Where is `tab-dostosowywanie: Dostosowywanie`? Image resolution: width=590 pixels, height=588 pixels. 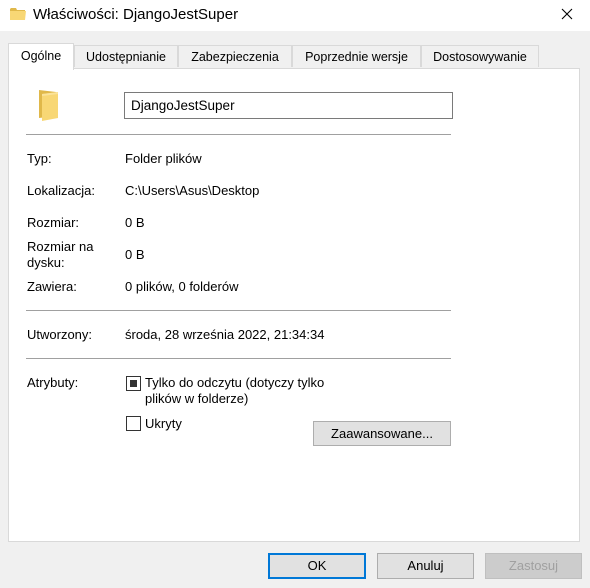
tab-dostosowywanie: Dostosowywanie is located at coordinates (480, 56).